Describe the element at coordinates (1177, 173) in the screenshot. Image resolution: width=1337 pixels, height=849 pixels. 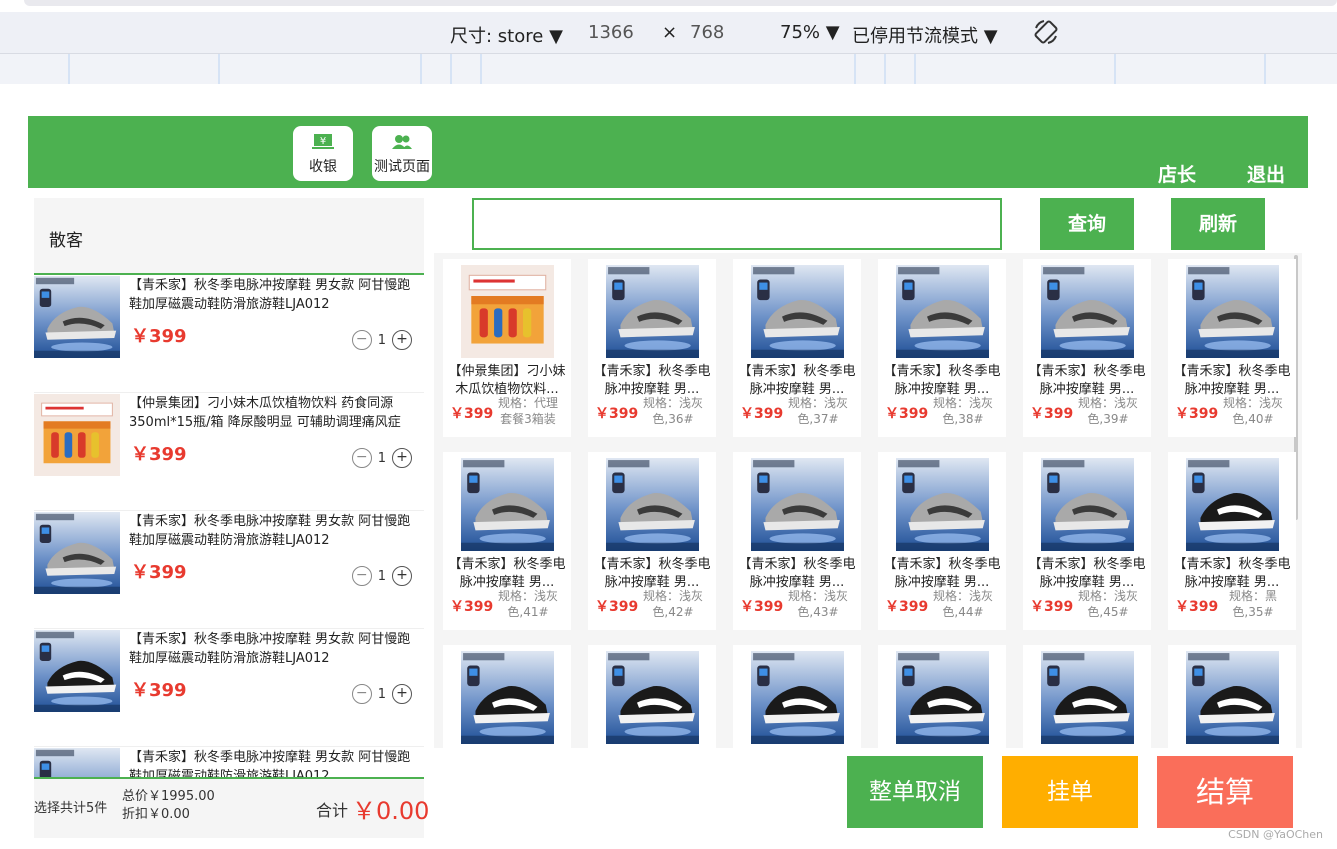
I see `manager-link: 店长` at that location.